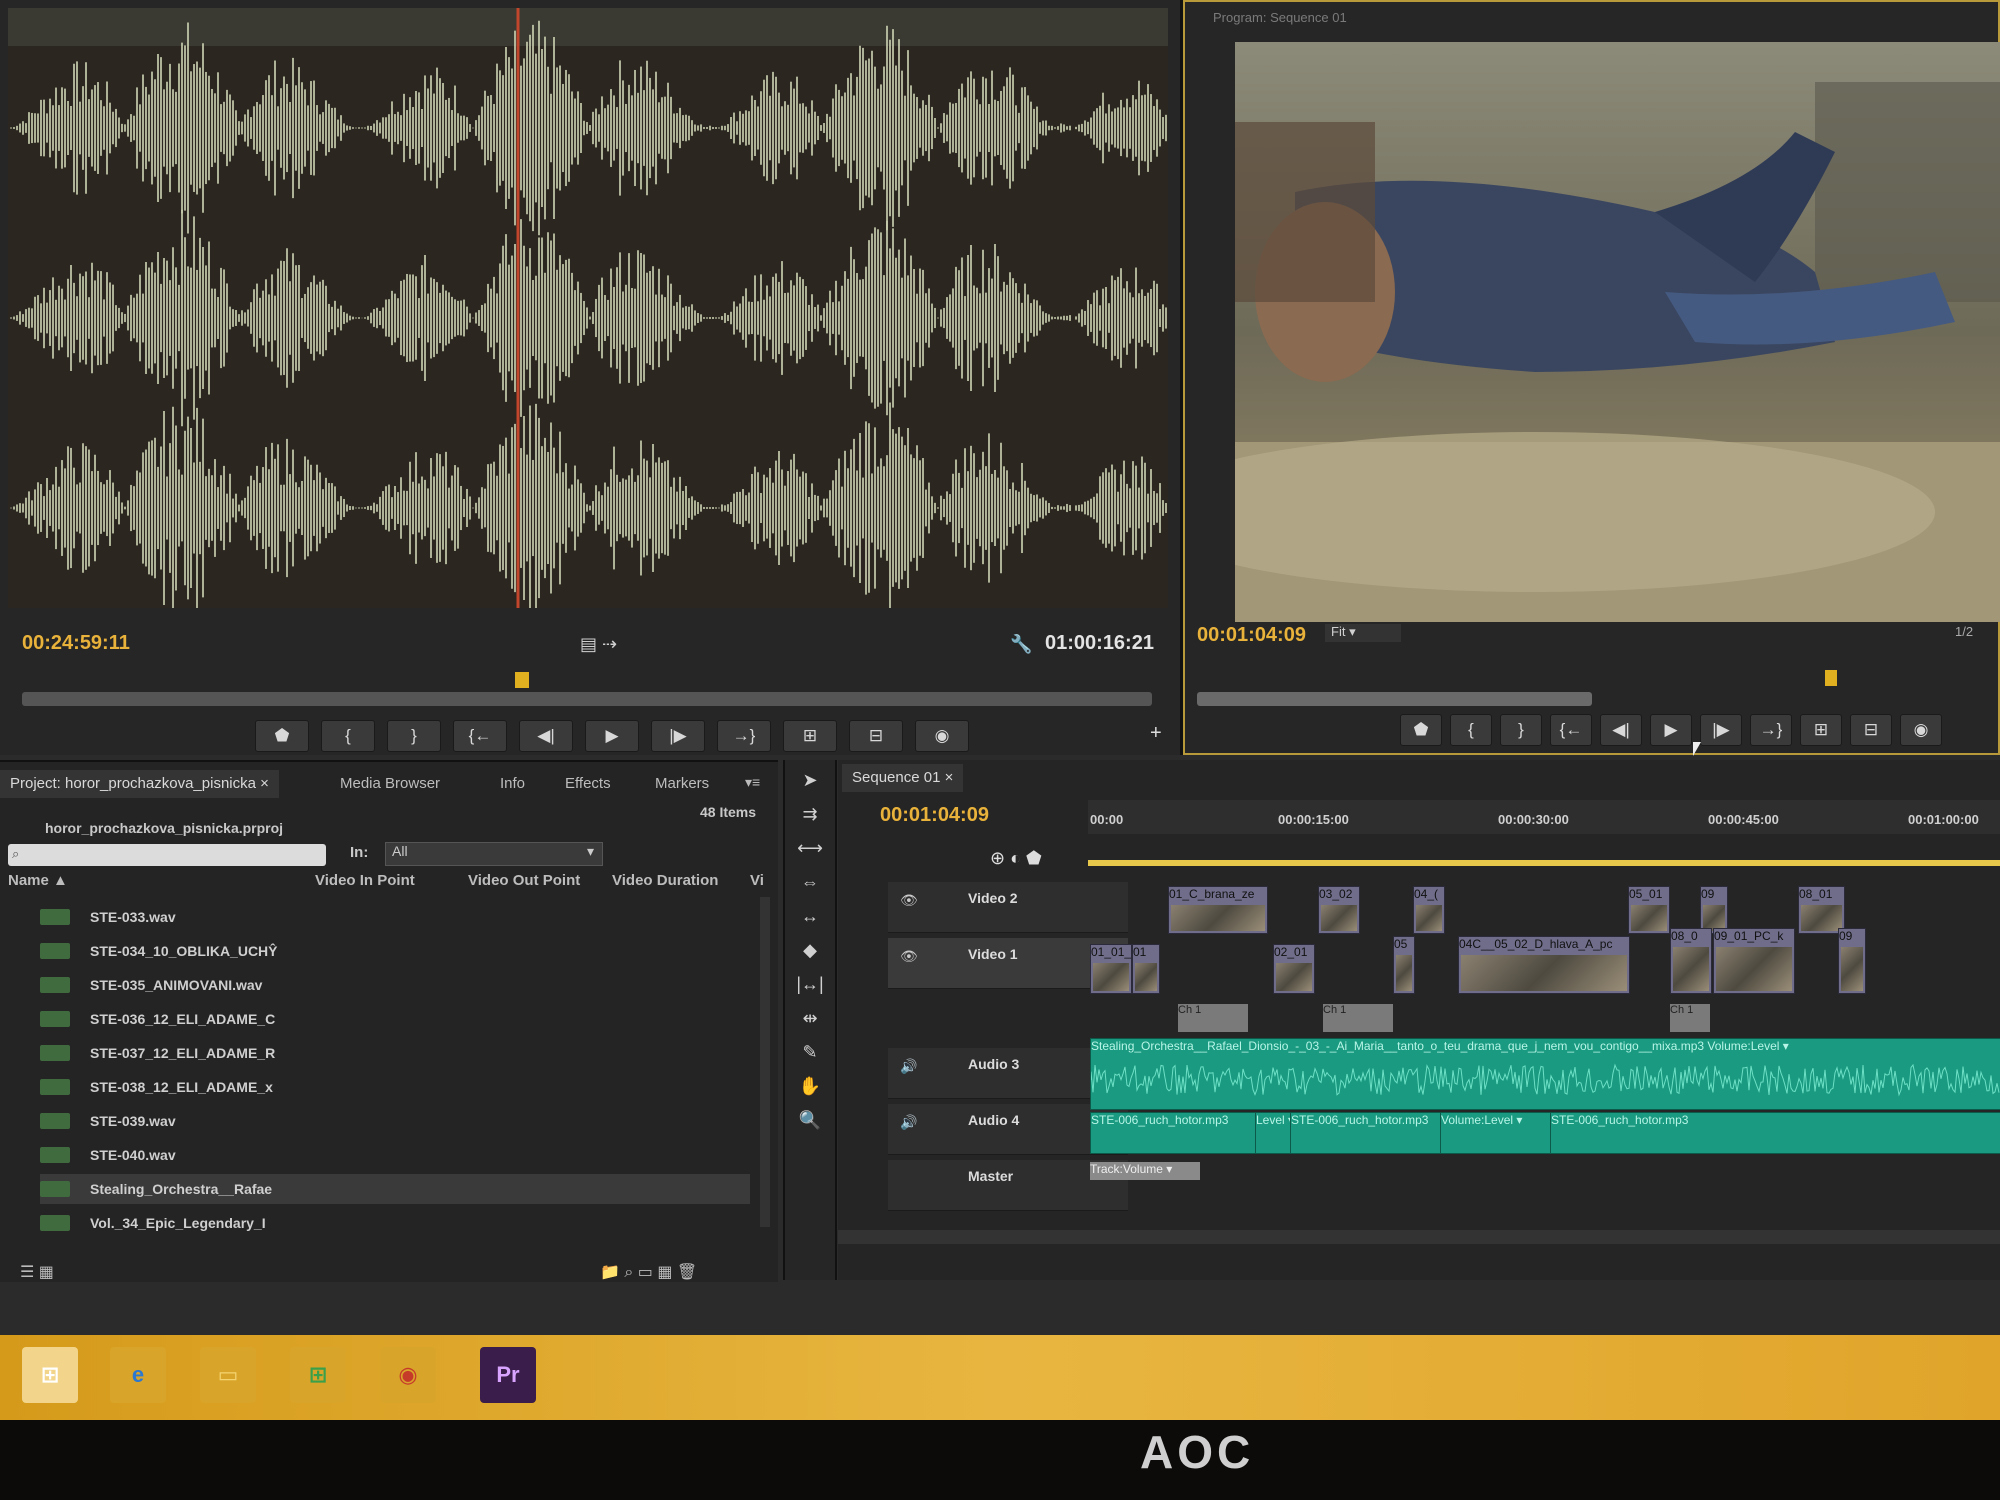  Describe the element at coordinates (810, 1120) in the screenshot. I see `zoom-tool-icon: 🔍` at that location.